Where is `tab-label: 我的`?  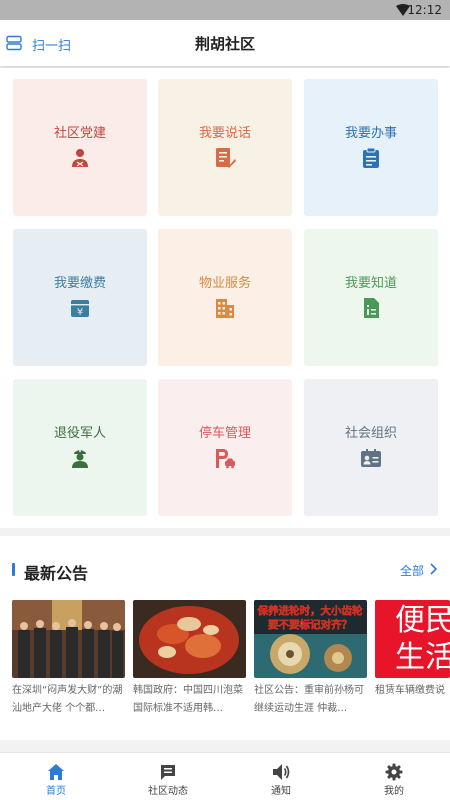
tab-label: 我的 is located at coordinates (394, 791).